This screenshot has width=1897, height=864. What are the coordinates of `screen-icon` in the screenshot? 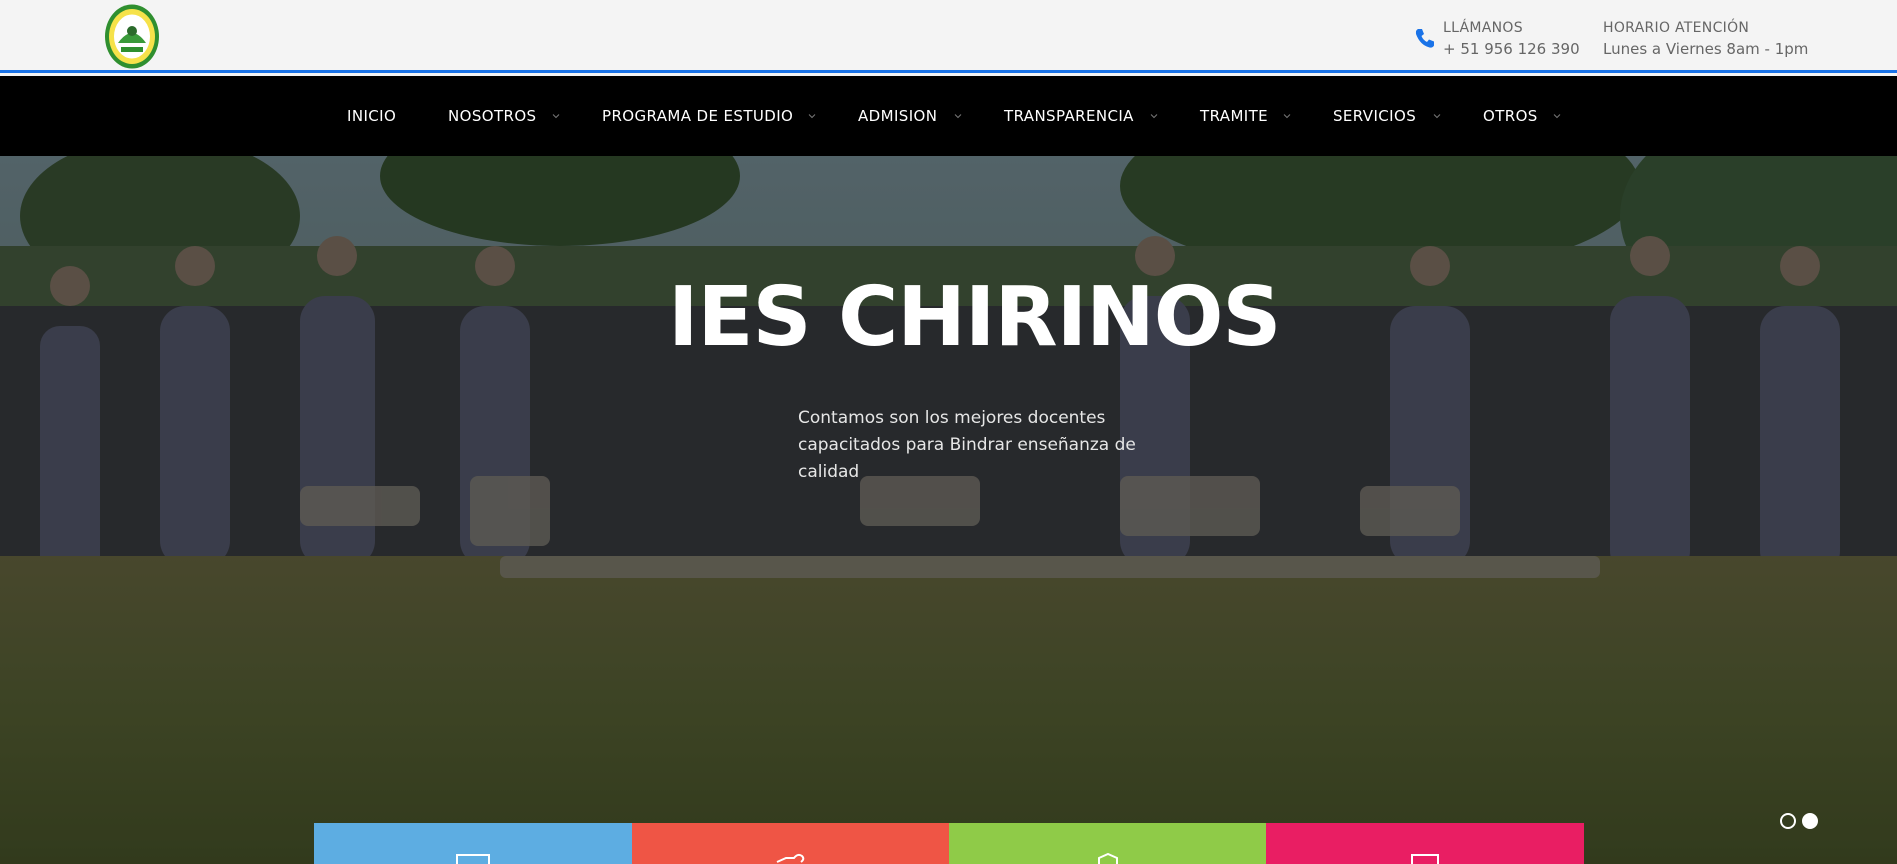 It's located at (473, 858).